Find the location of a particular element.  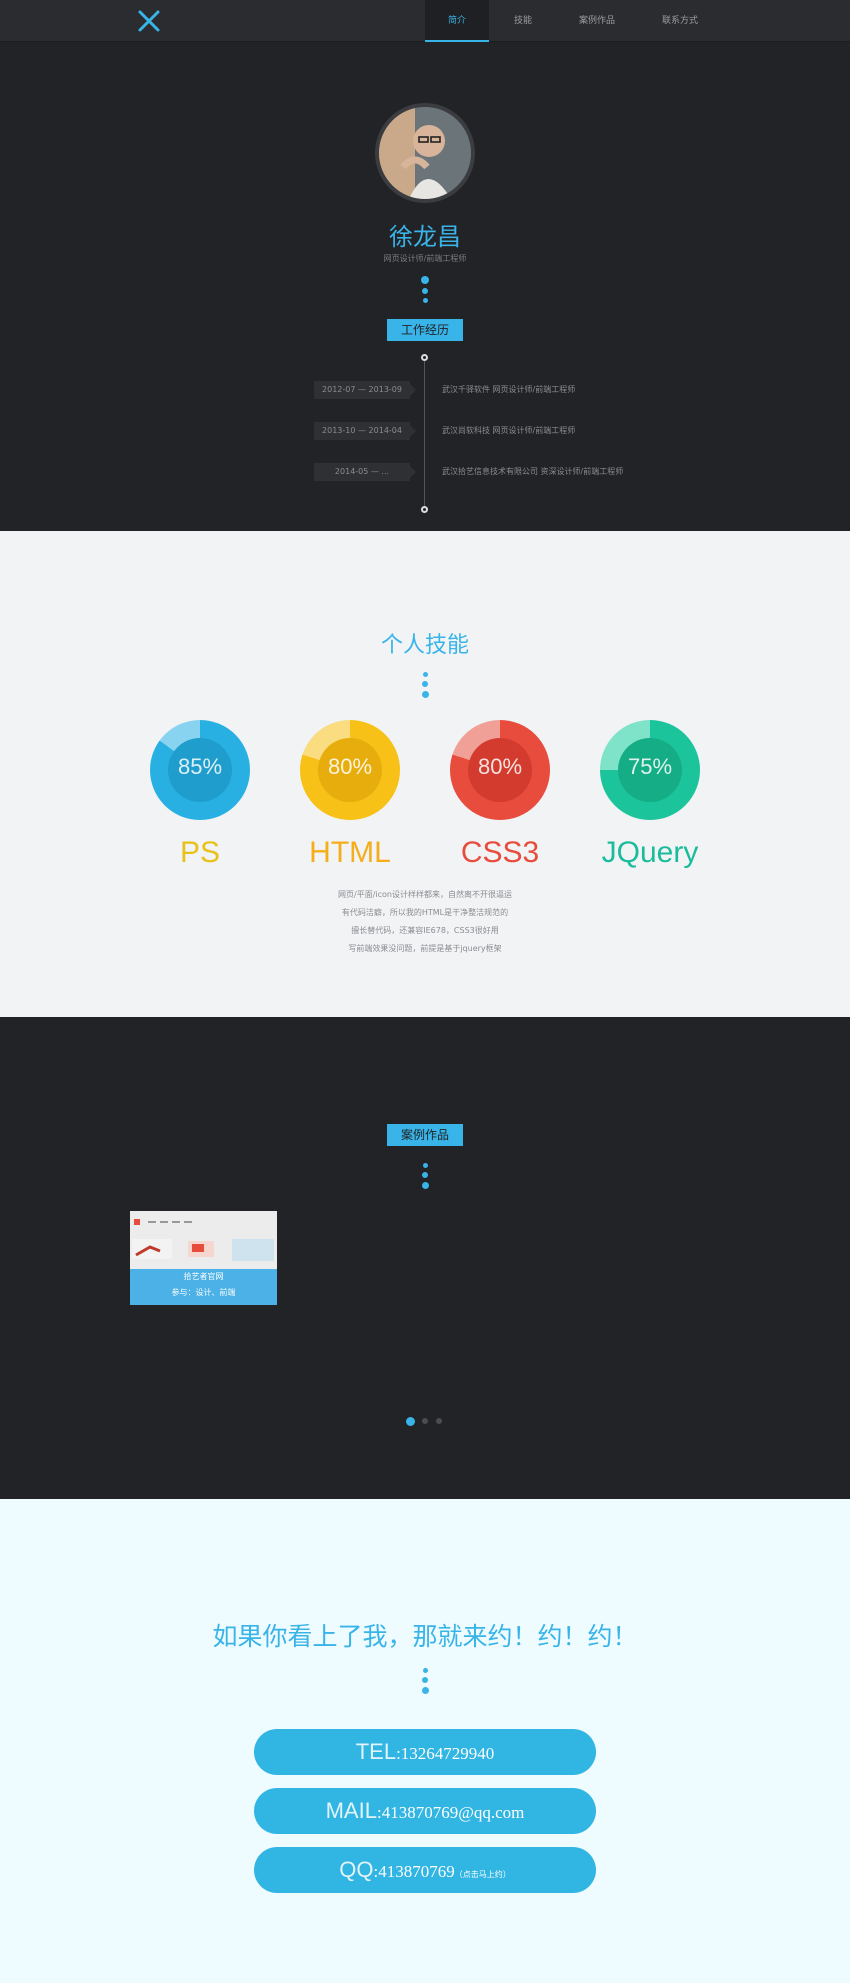

work-screenshot is located at coordinates (203, 1240).